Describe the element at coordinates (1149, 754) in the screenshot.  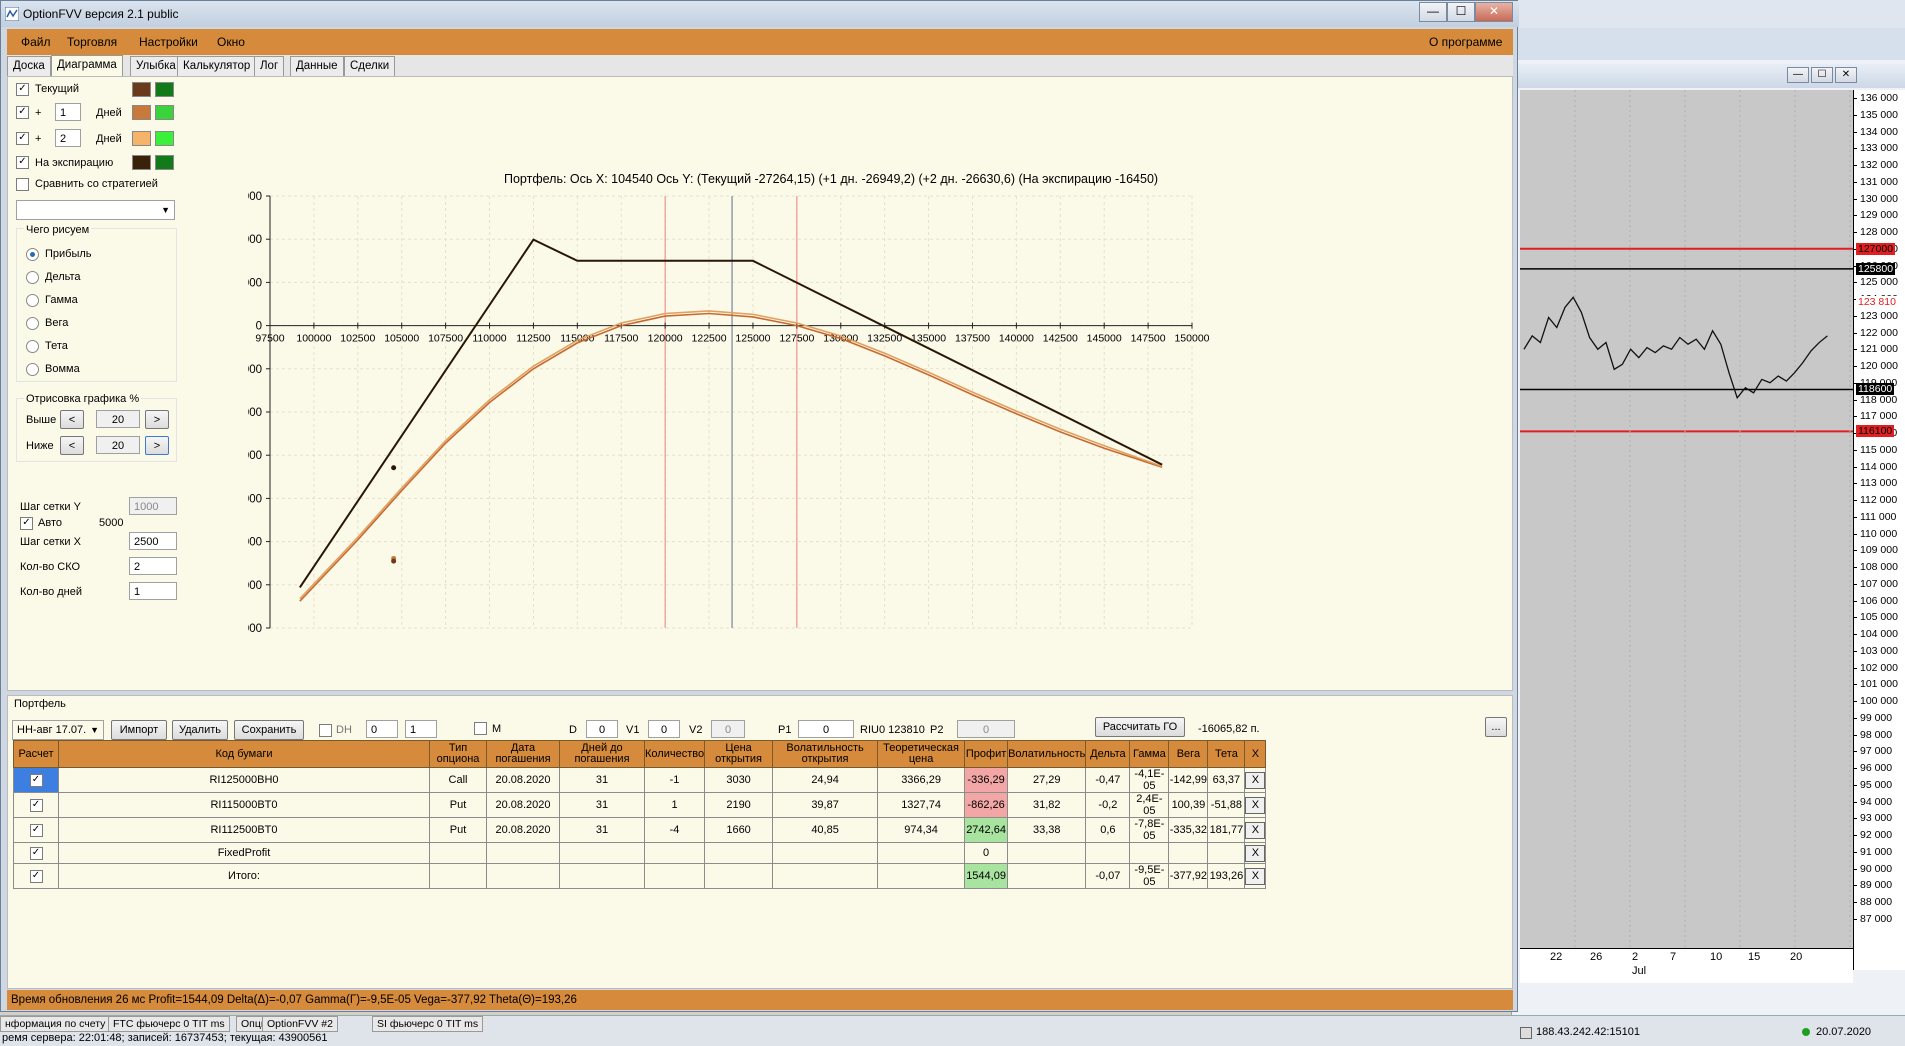
I see `column-header: Гамма` at that location.